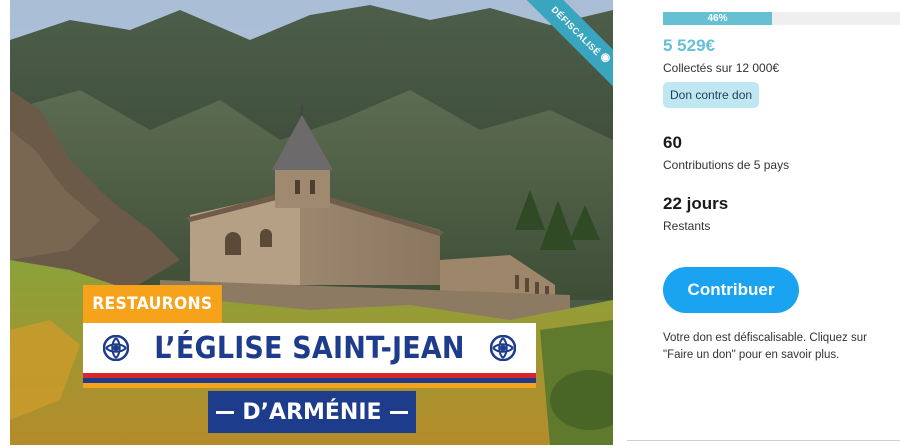 The width and height of the screenshot is (900, 448). Describe the element at coordinates (721, 68) in the screenshot. I see `collected-label: Collectés sur 12 000€` at that location.